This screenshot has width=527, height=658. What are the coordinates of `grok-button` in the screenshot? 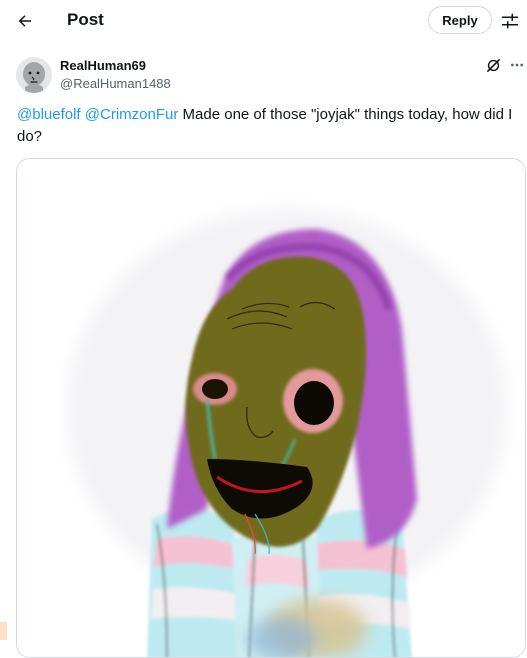 It's located at (493, 65).